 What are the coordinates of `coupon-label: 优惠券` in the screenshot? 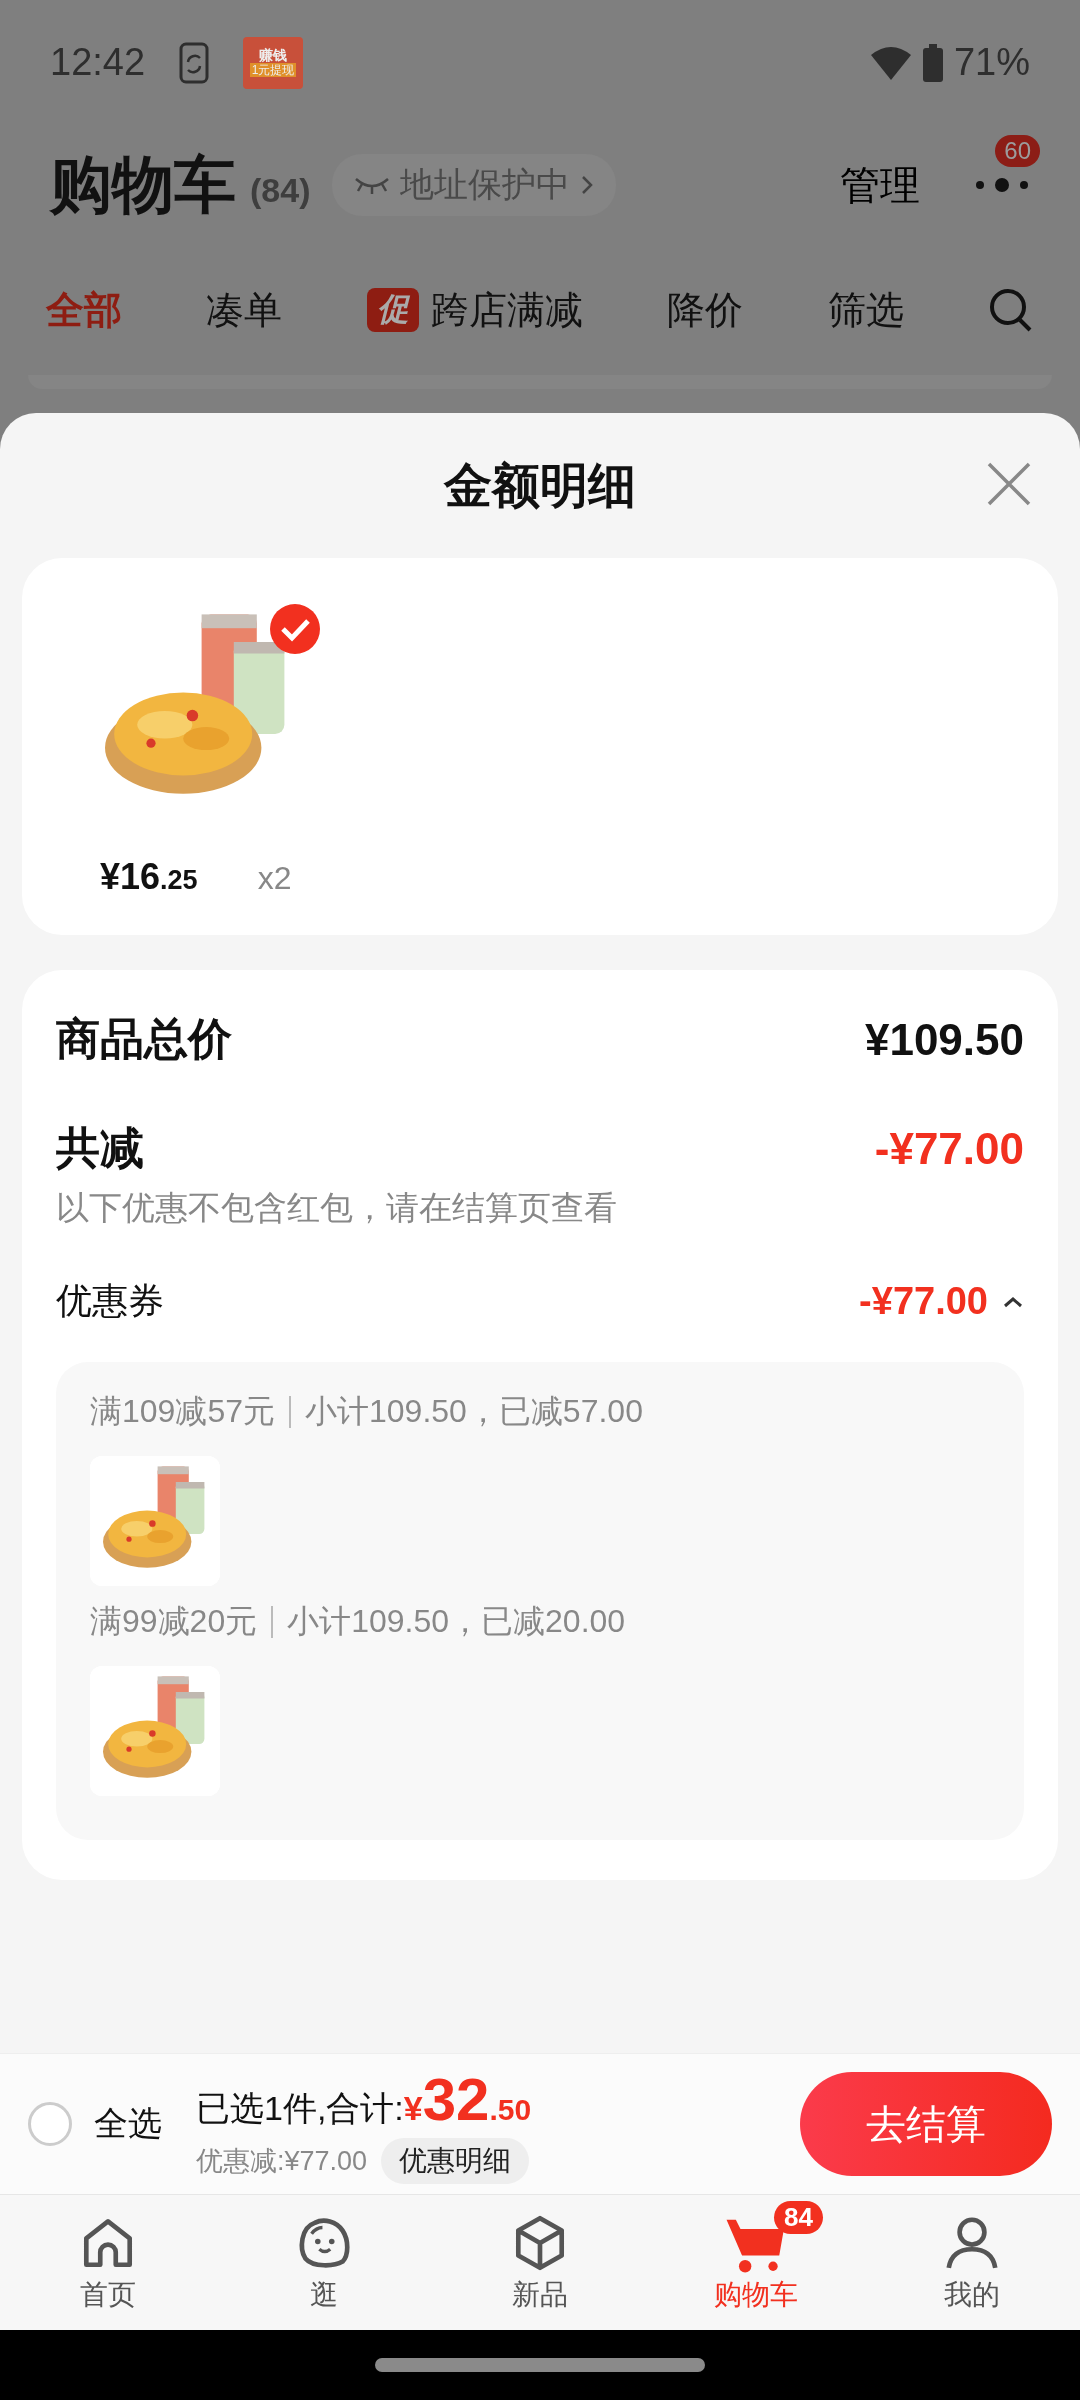 It's located at (110, 1301).